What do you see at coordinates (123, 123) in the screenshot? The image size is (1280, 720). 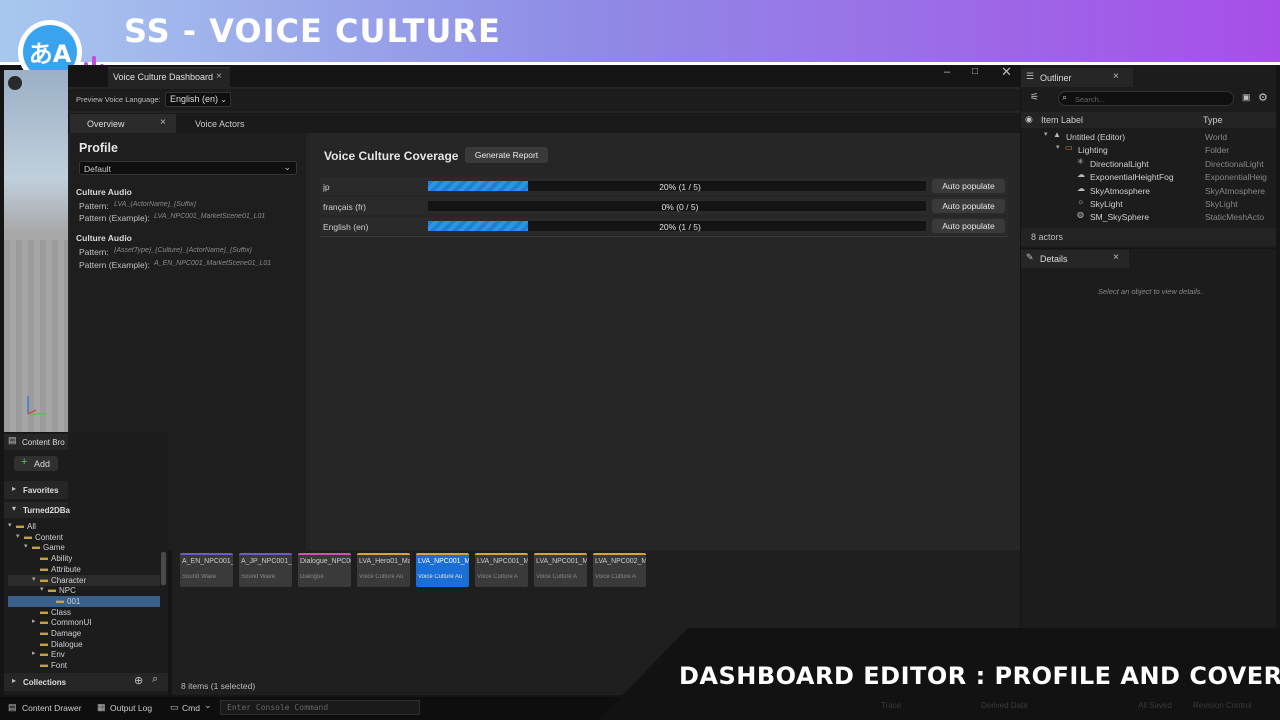 I see `tab-overview: Overview ×` at bounding box center [123, 123].